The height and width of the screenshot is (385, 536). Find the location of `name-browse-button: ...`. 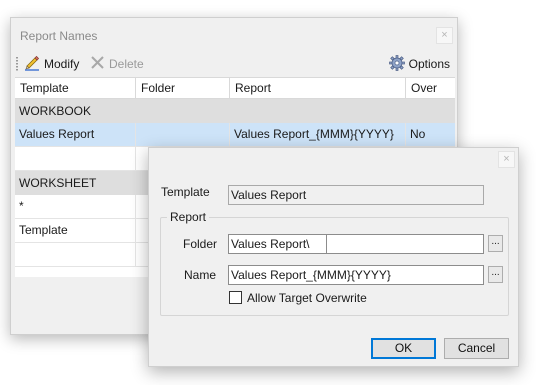

name-browse-button: ... is located at coordinates (495, 274).